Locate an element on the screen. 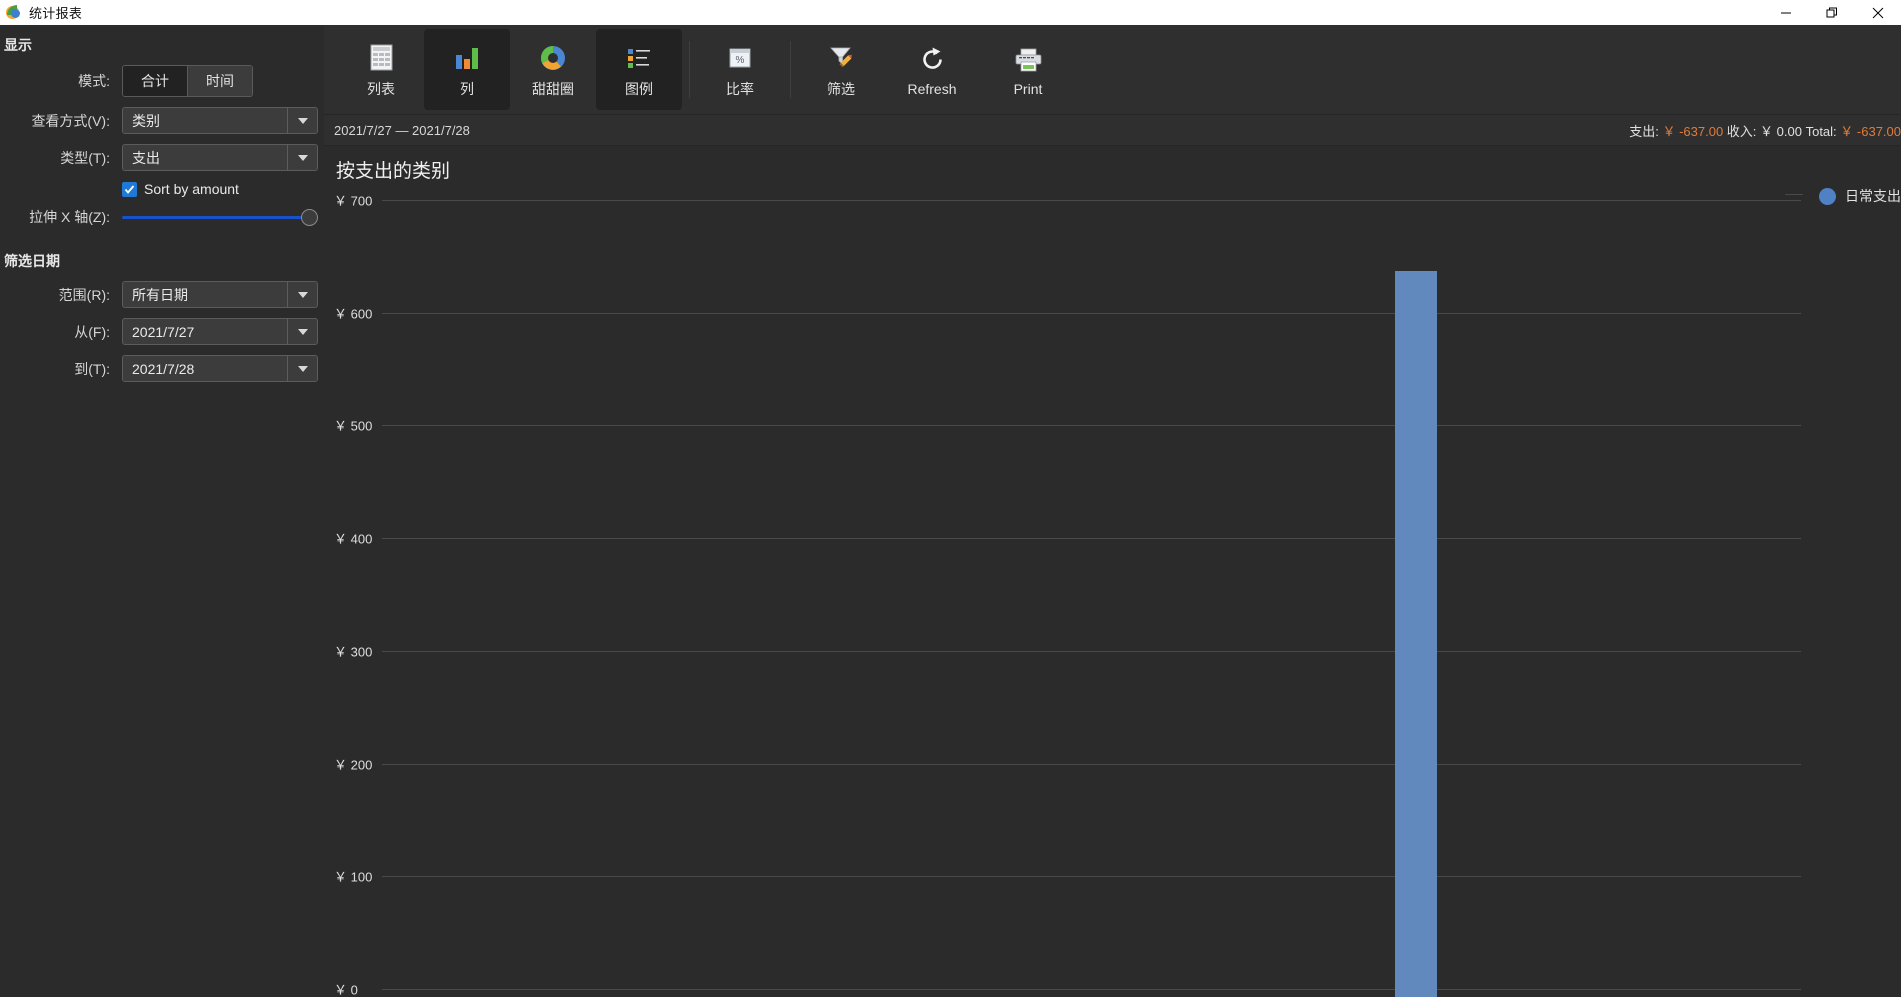 The width and height of the screenshot is (1901, 997). toolbar-button-print: Print is located at coordinates (1028, 69).